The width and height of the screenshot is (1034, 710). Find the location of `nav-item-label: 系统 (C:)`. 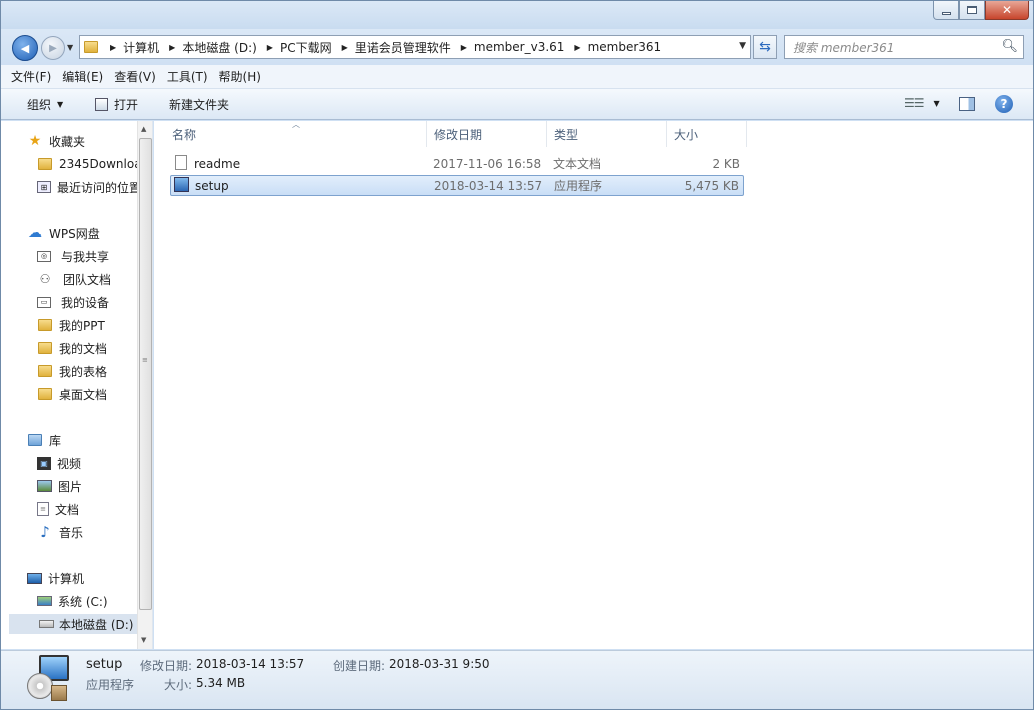

nav-item-label: 系统 (C:) is located at coordinates (83, 601).